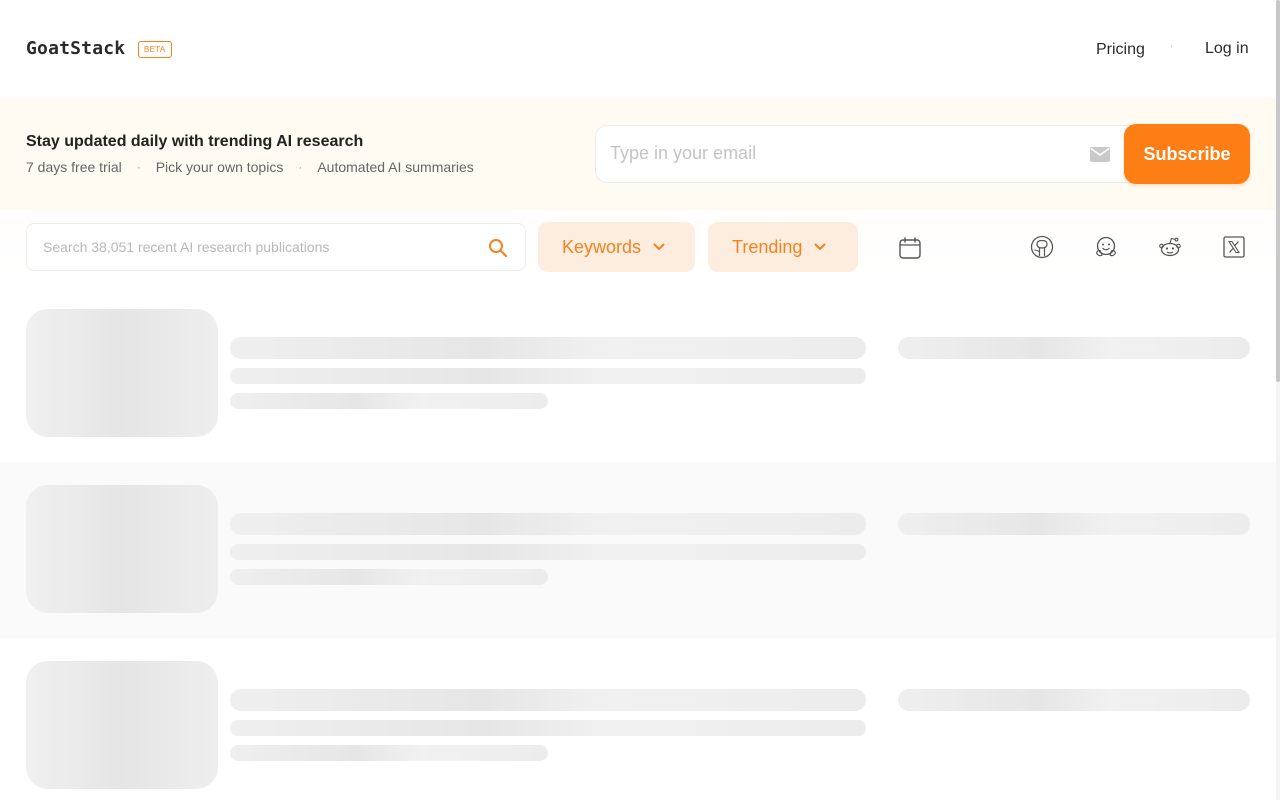 This screenshot has width=1280, height=800. What do you see at coordinates (253, 247) in the screenshot?
I see `search-input` at bounding box center [253, 247].